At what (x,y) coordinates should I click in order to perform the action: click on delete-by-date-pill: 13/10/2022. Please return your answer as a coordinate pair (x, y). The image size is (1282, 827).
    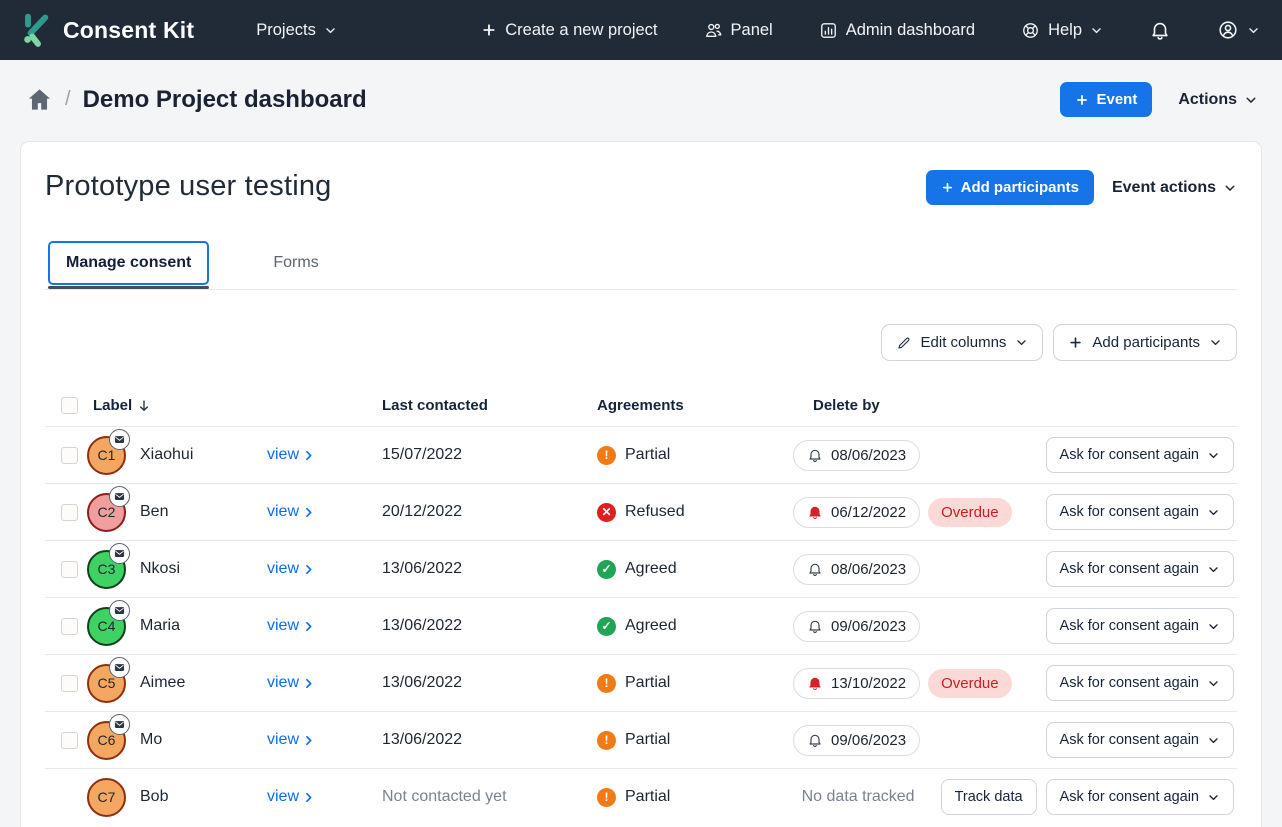
    Looking at the image, I should click on (857, 683).